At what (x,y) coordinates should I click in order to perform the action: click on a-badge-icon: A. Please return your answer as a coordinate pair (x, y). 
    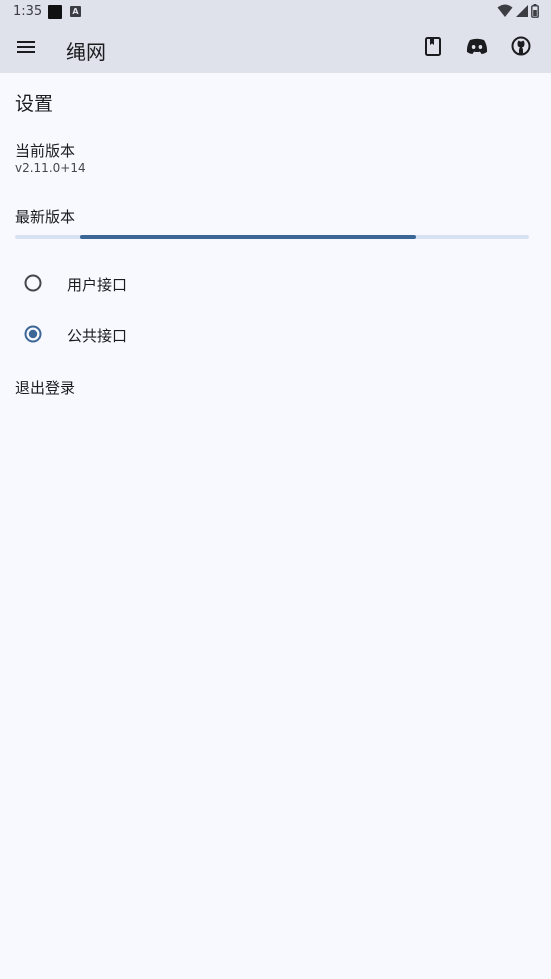
    Looking at the image, I should click on (75, 11).